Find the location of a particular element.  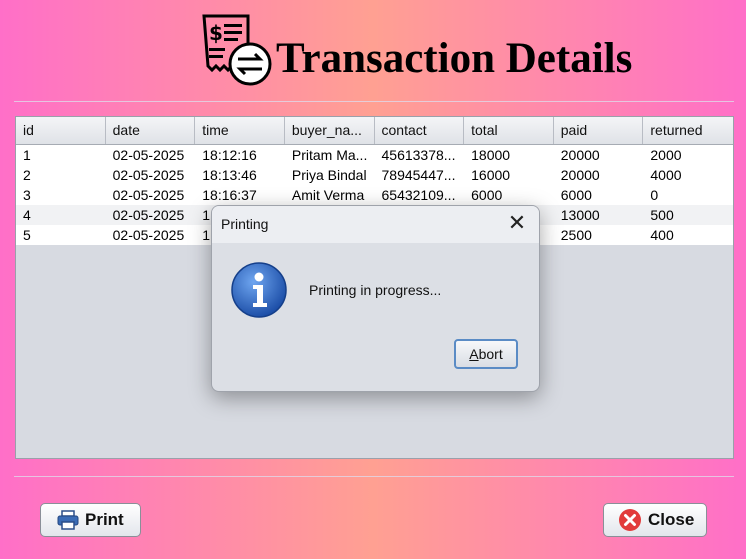

close-button-label: Close is located at coordinates (671, 519).